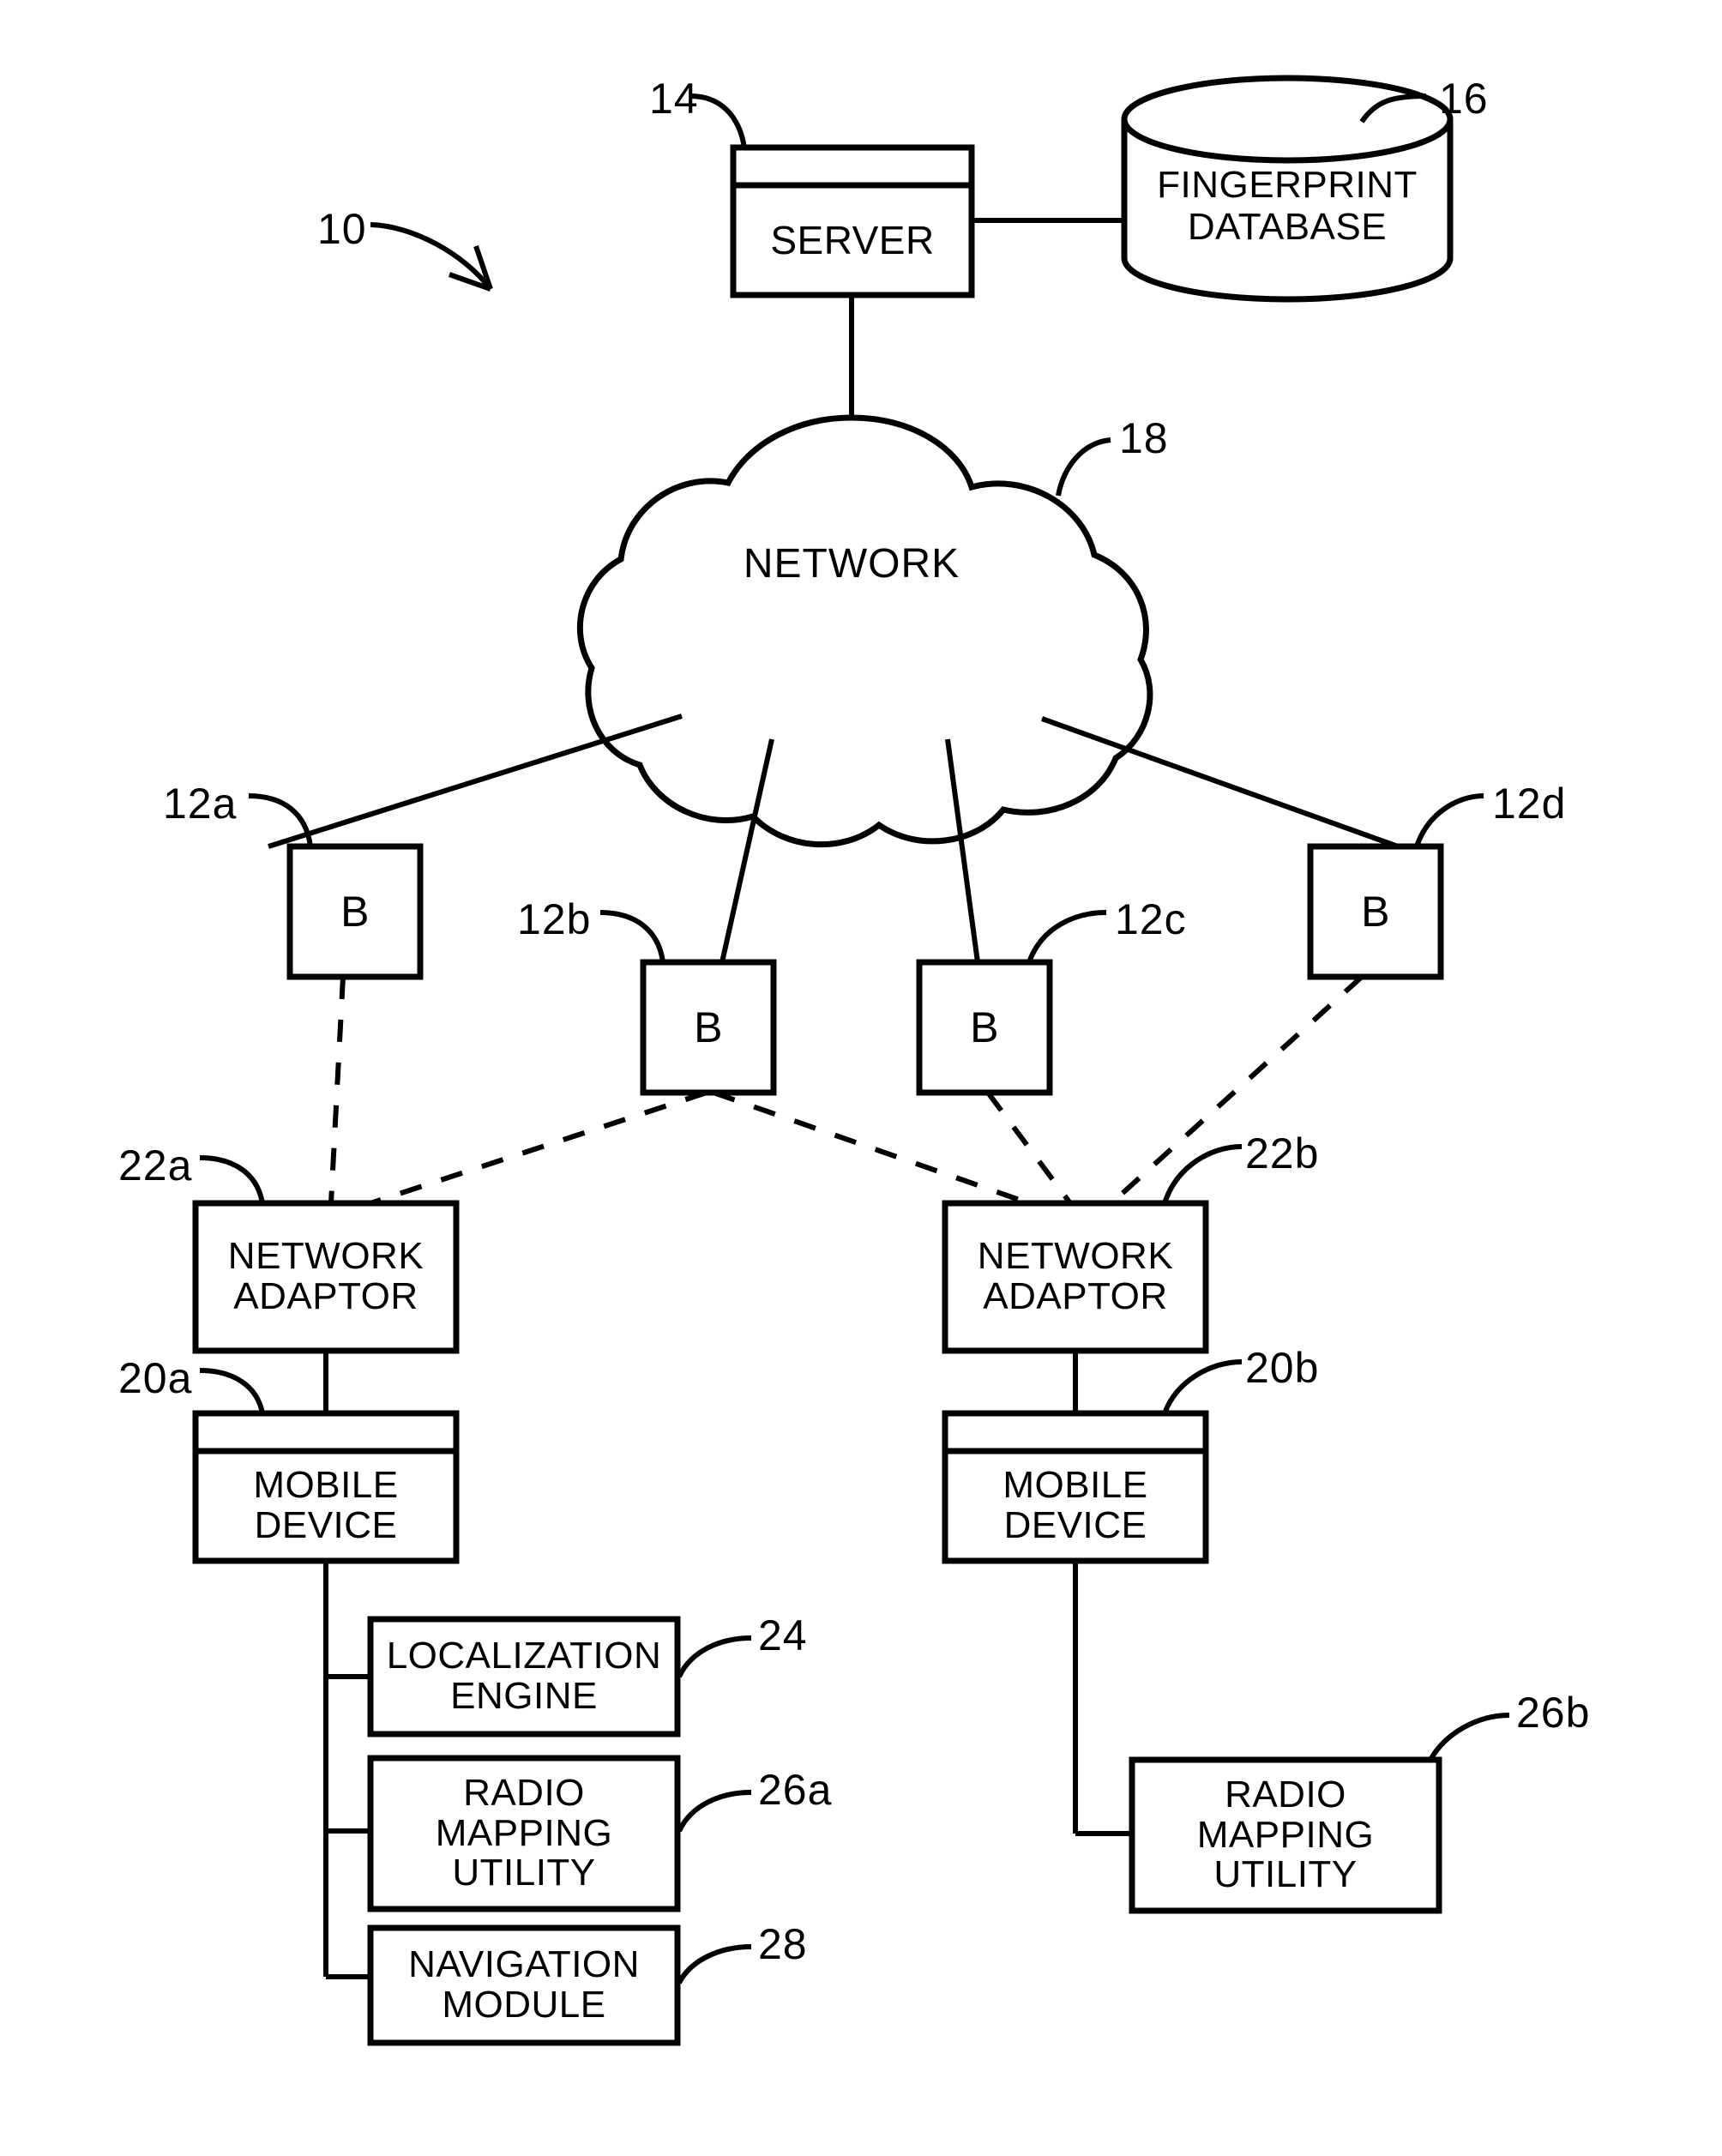 The image size is (1722, 2156). What do you see at coordinates (337, 1090) in the screenshot?
I see `radio-link-12a-to-22a` at bounding box center [337, 1090].